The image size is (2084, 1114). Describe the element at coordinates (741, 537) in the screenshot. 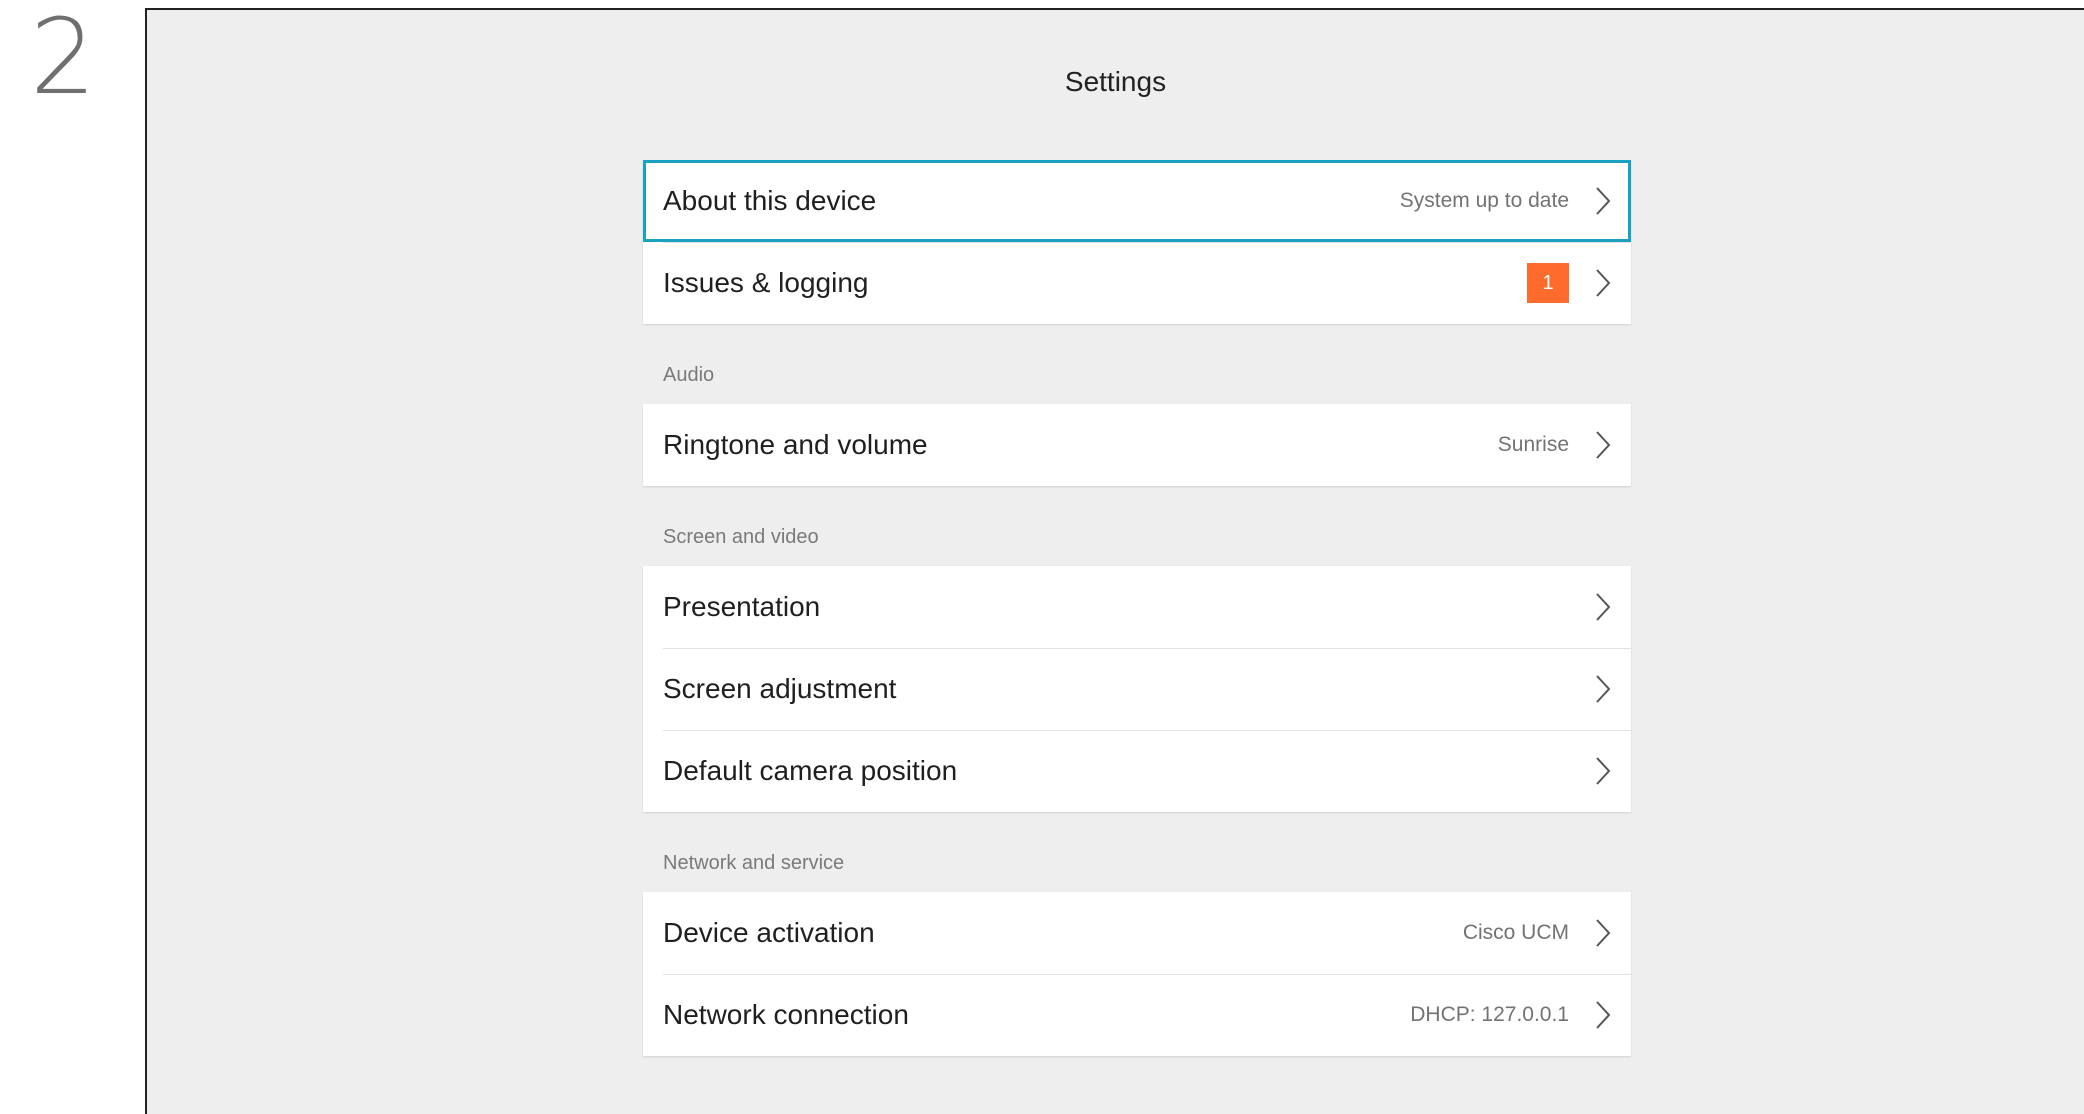

I see `section-header-screen-video: Screen and video` at that location.